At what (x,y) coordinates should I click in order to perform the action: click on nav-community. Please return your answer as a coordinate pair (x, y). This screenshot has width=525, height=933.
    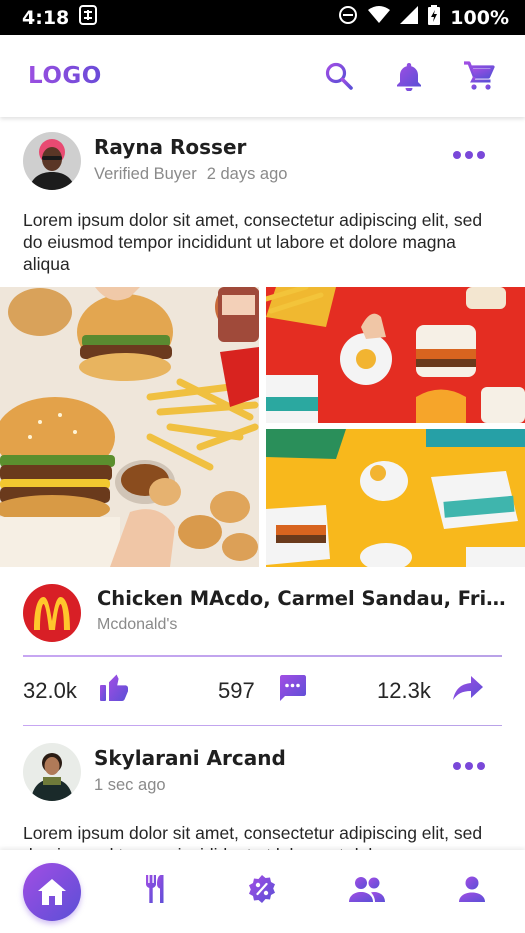
    Looking at the image, I should click on (367, 891).